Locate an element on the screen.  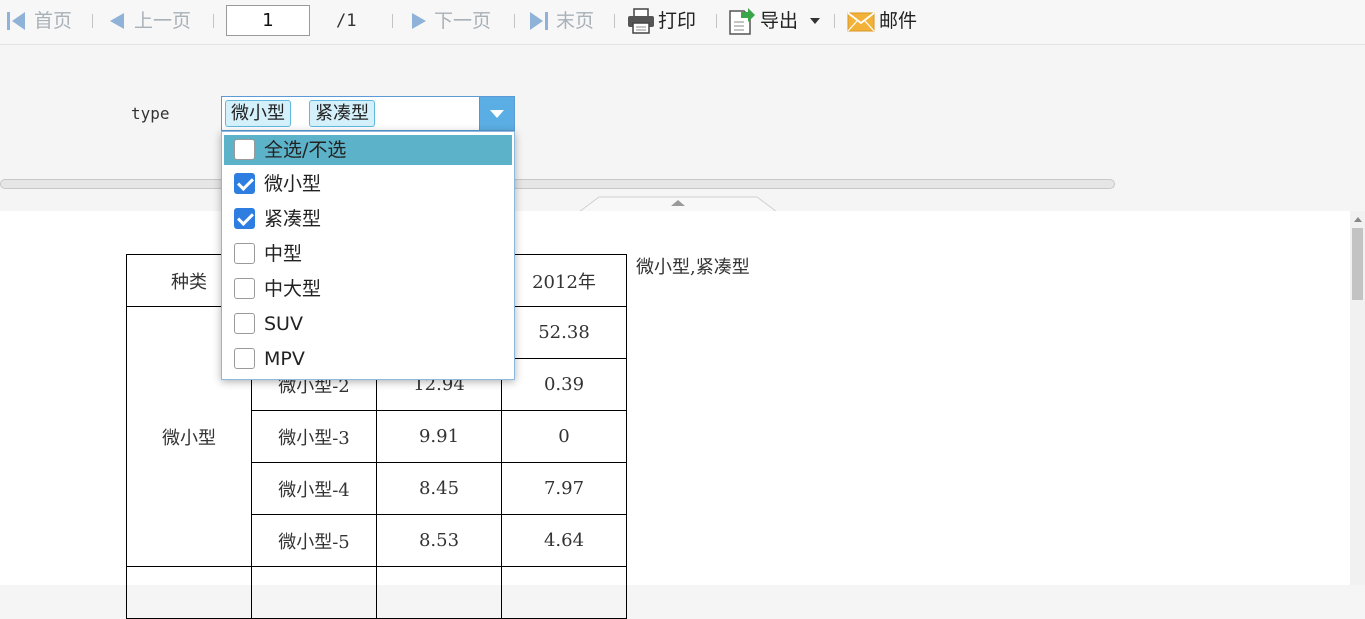
table-cell: 微小型-3 is located at coordinates (314, 436).